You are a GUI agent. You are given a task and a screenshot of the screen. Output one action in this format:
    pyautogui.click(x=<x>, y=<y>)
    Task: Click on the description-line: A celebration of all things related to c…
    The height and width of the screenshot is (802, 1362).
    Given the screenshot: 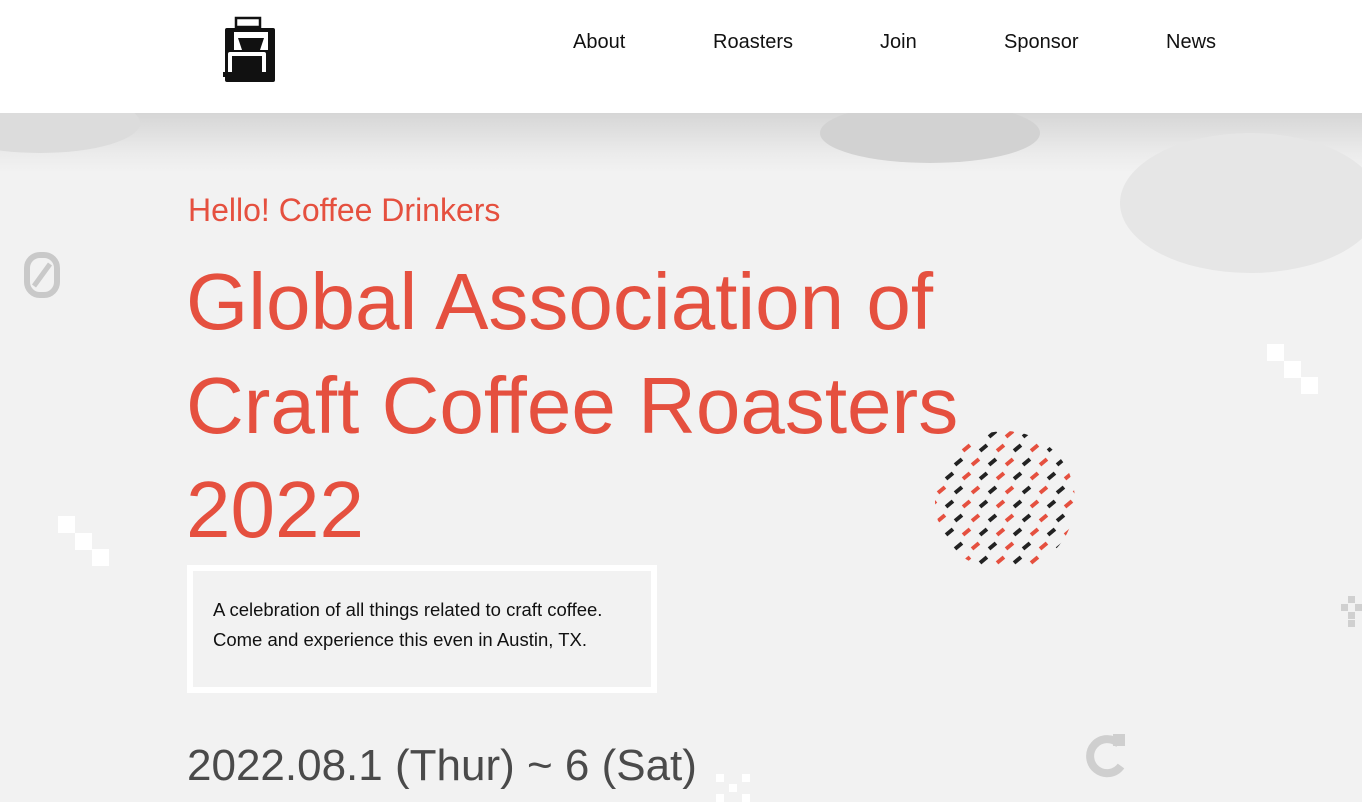 What is the action you would take?
    pyautogui.click(x=408, y=609)
    